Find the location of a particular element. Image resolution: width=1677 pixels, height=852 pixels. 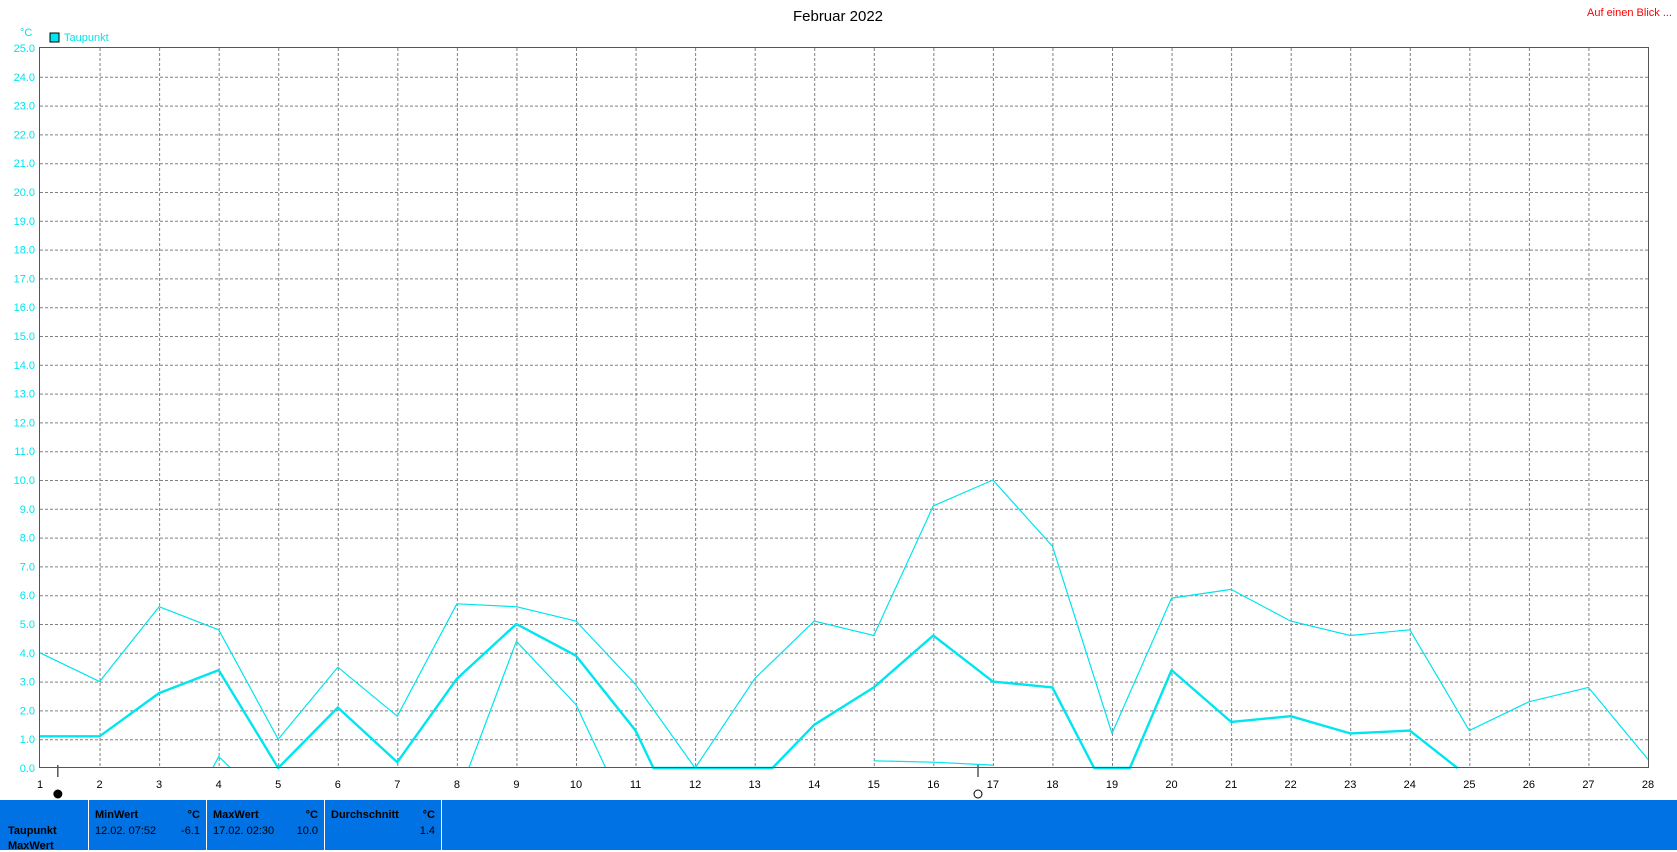

y-tick-label: 24.0 is located at coordinates (24, 78).